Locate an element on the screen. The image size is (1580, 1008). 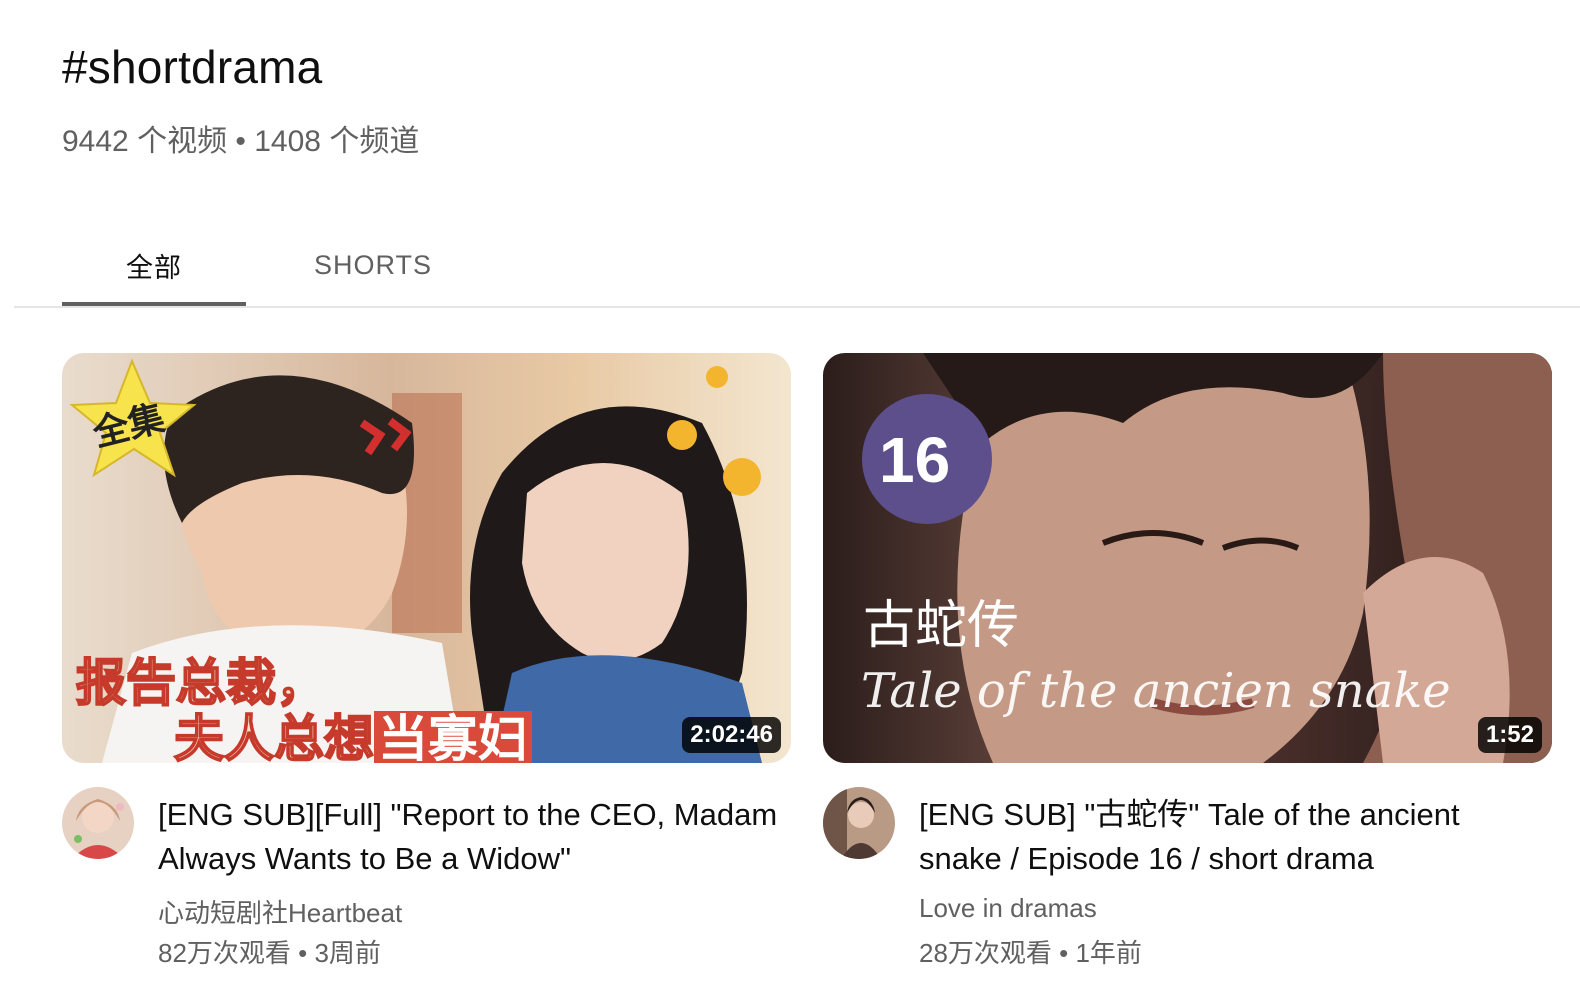
video-duration: 1:52 is located at coordinates (1509, 735).